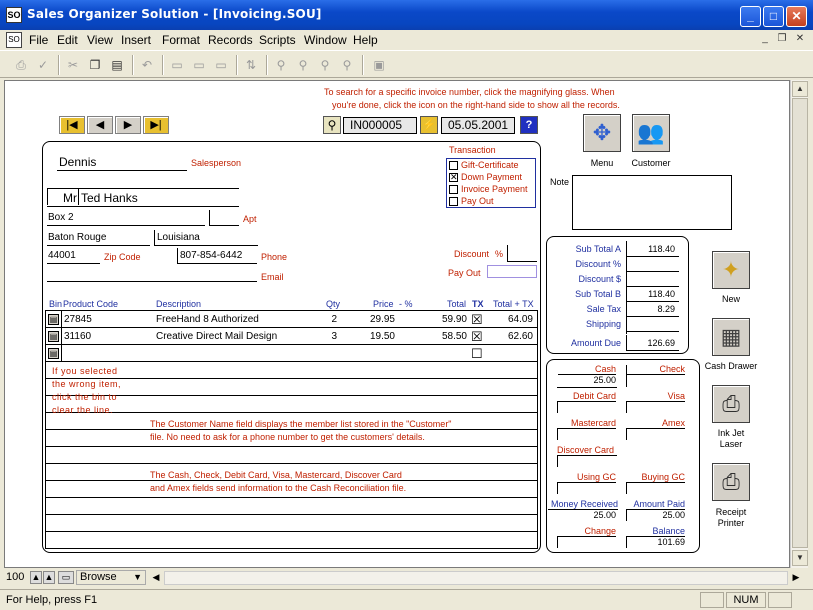 Image resolution: width=813 pixels, height=610 pixels. I want to click on cash-drawer-icon: ▦, so click(731, 337).